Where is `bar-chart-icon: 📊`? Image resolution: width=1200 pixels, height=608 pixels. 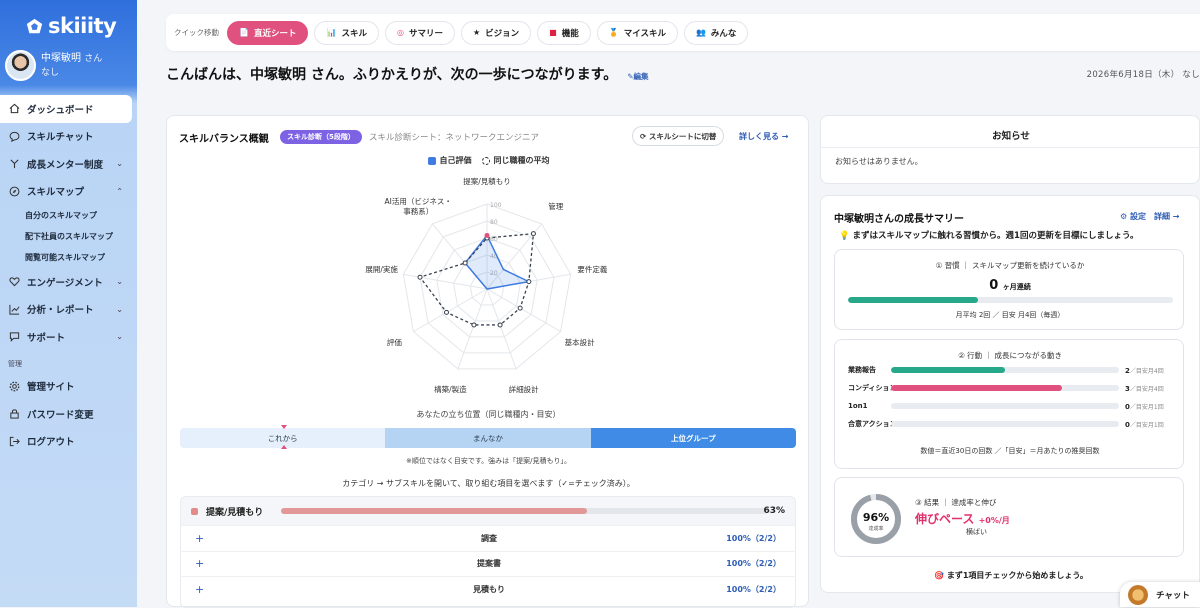
bar-chart-icon: 📊 is located at coordinates (331, 32).